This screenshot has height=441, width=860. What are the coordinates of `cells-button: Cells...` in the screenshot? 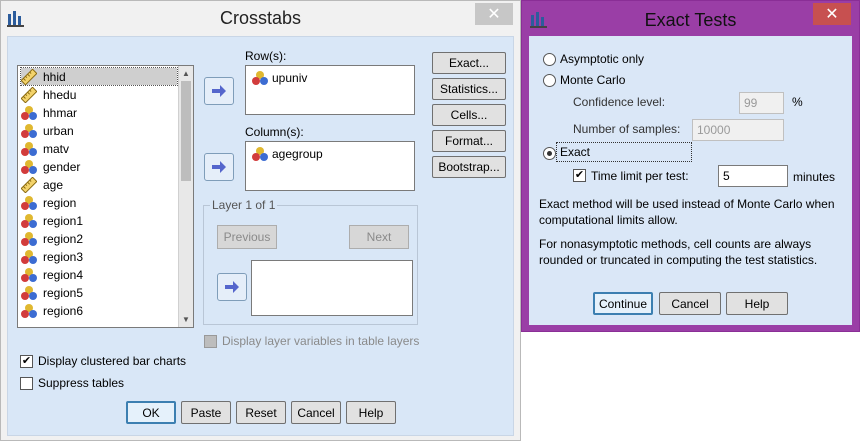 It's located at (469, 115).